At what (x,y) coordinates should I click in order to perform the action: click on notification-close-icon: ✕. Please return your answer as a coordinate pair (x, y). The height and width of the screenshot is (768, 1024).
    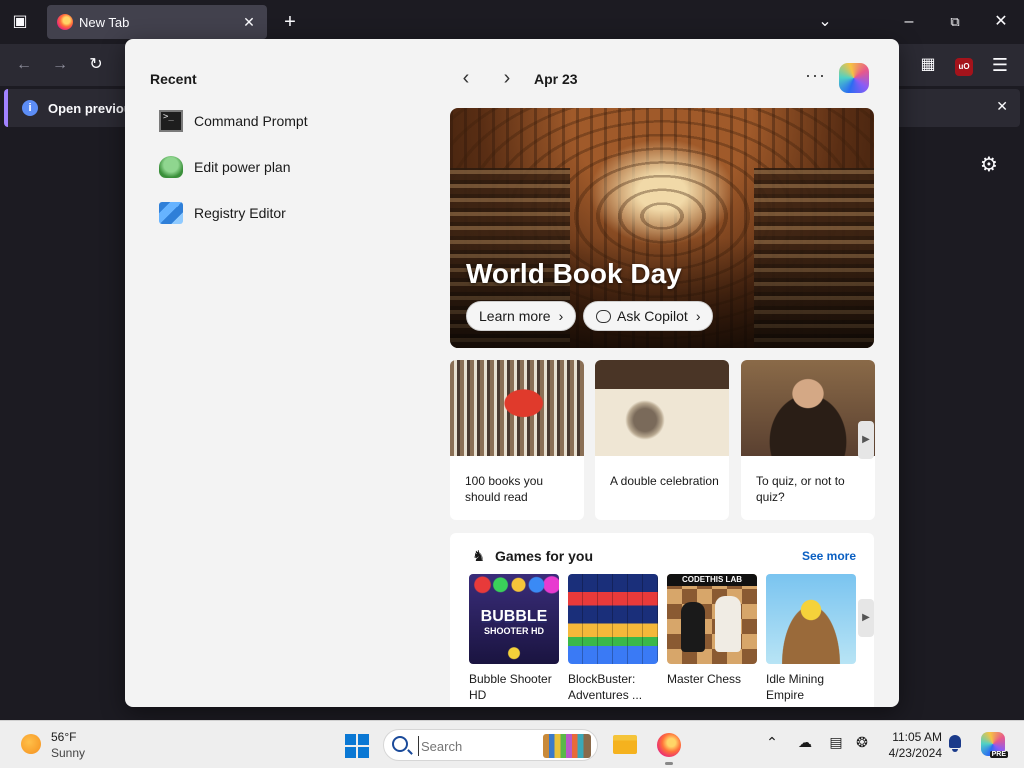
    Looking at the image, I should click on (1002, 106).